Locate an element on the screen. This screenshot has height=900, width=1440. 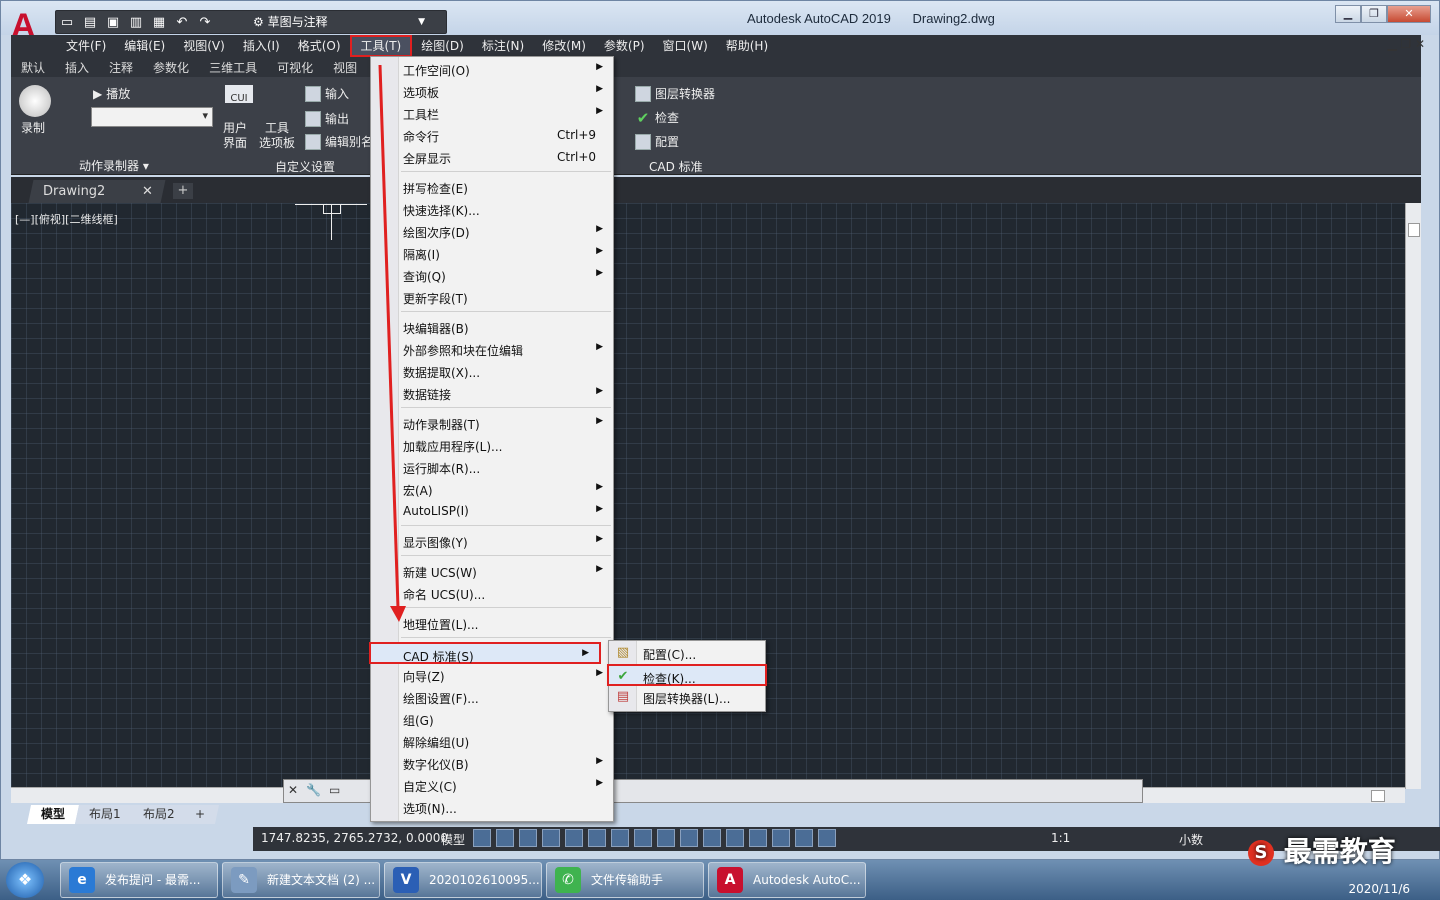
menu-item-10: 查询(Q) ▶ is located at coordinates (492, 275).